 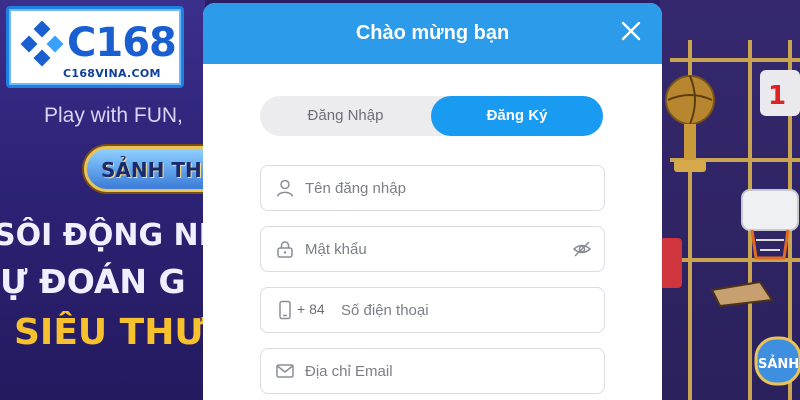 I want to click on phone-input, so click(x=471, y=310).